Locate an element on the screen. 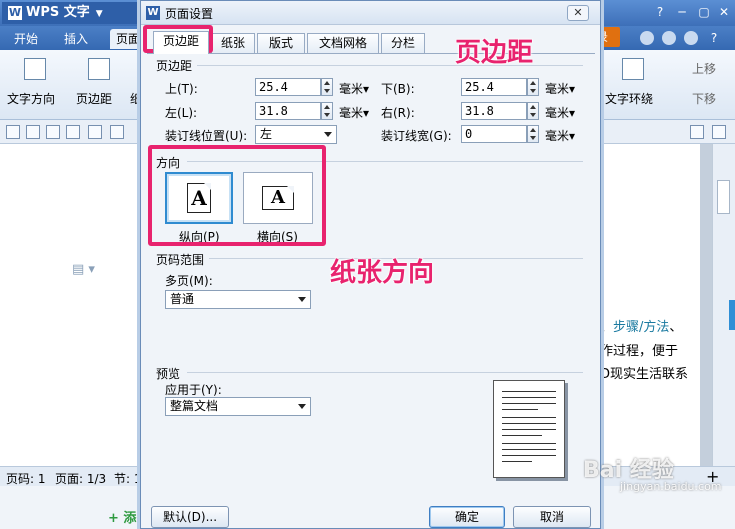 The image size is (735, 529). gutter-width-label: 装订线宽(G): is located at coordinates (416, 136).